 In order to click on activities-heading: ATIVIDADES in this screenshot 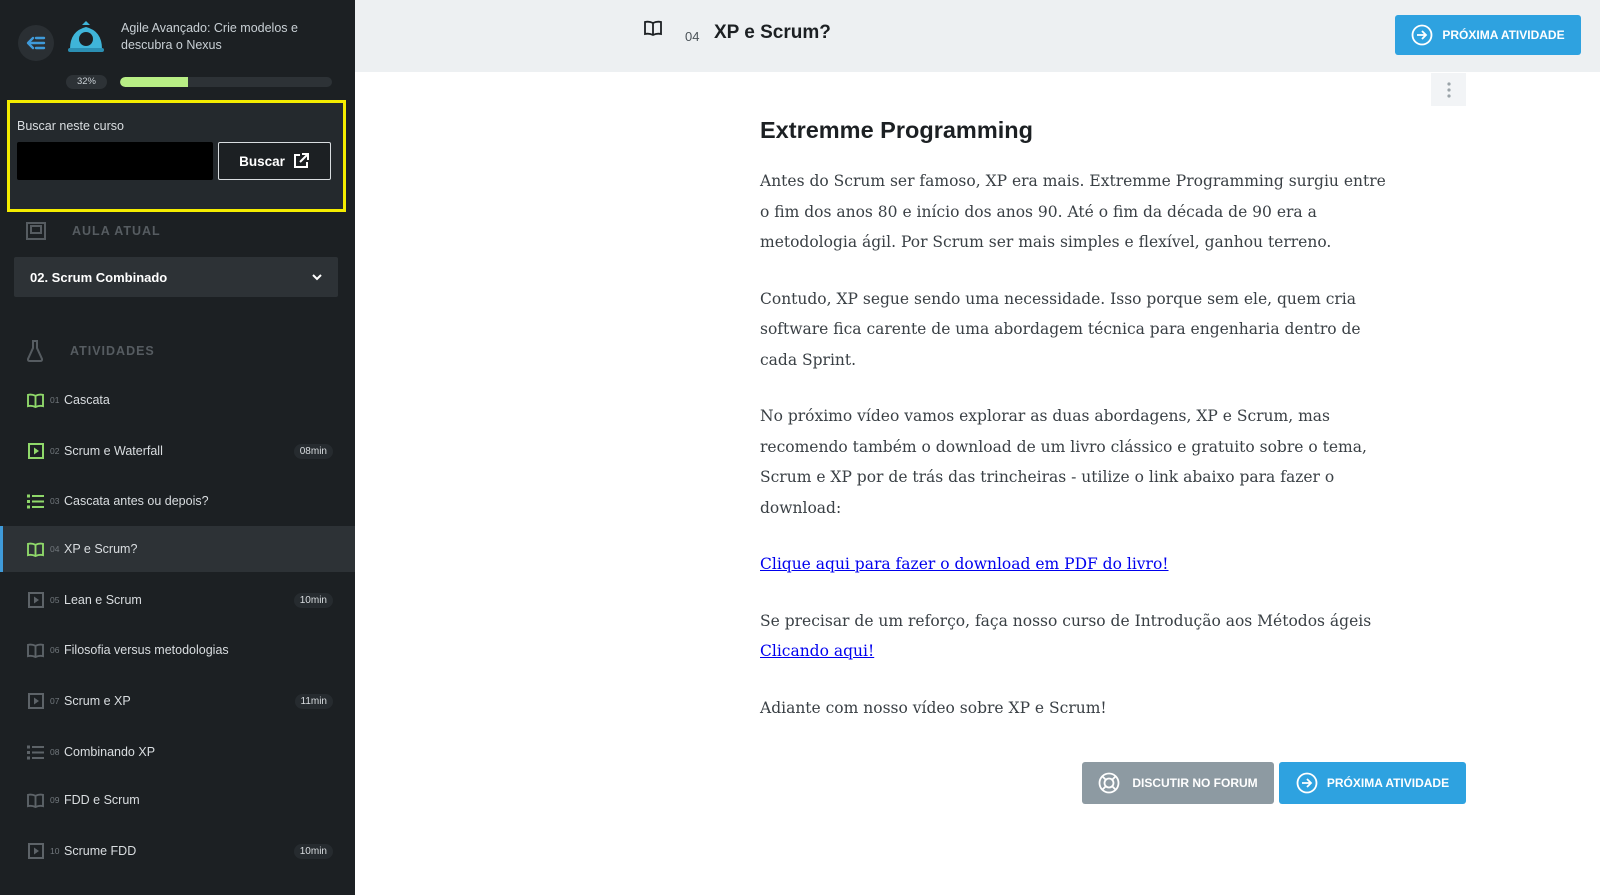, I will do `click(90, 351)`.